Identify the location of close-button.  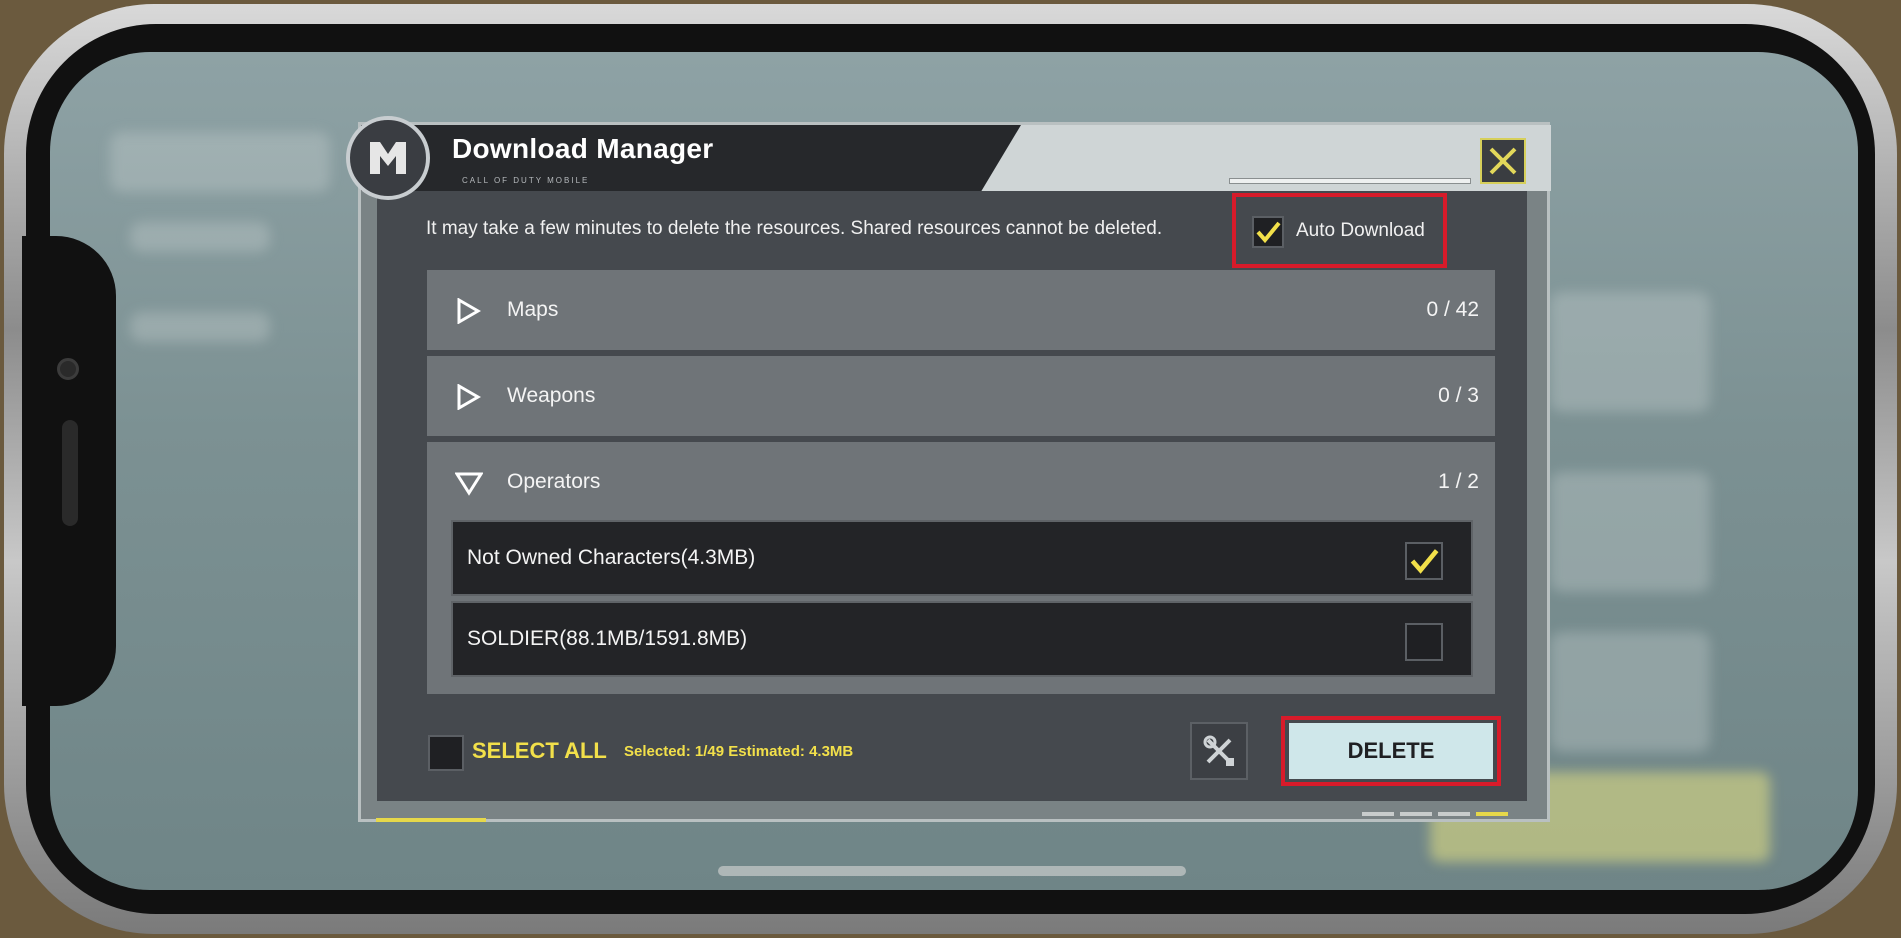
(1503, 161).